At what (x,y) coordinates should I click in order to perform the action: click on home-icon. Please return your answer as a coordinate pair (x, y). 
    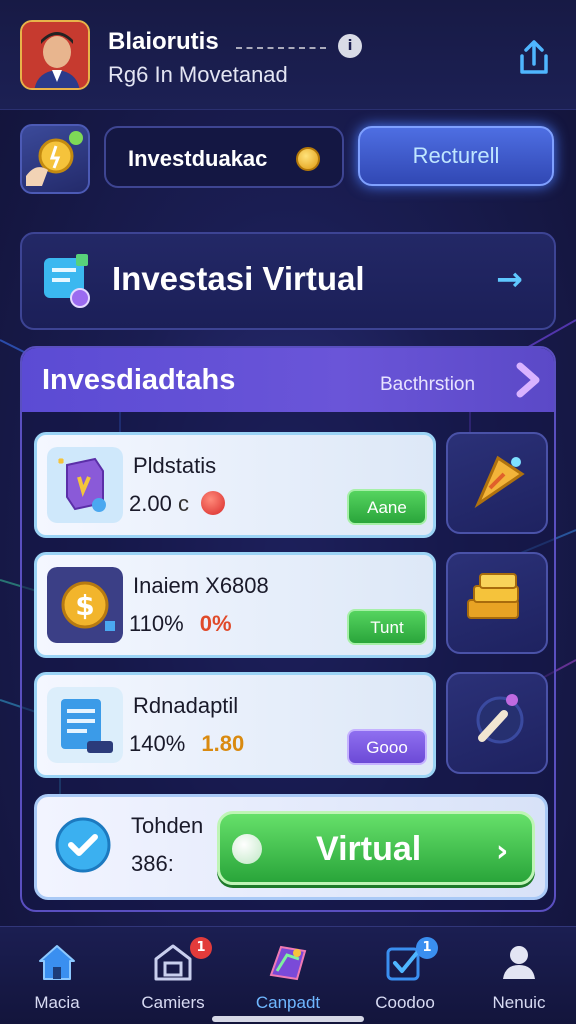
    Looking at the image, I should click on (57, 962).